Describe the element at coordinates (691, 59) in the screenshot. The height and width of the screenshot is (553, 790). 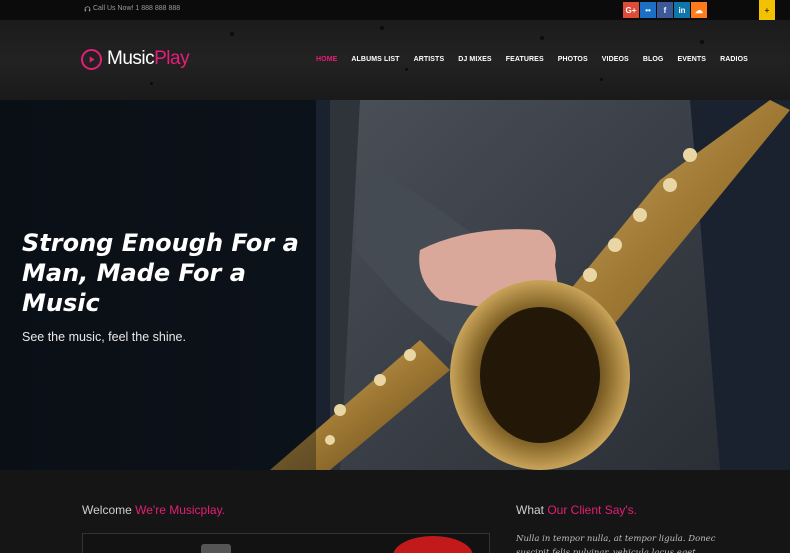
I see `nav-item-events: EVENTS` at that location.